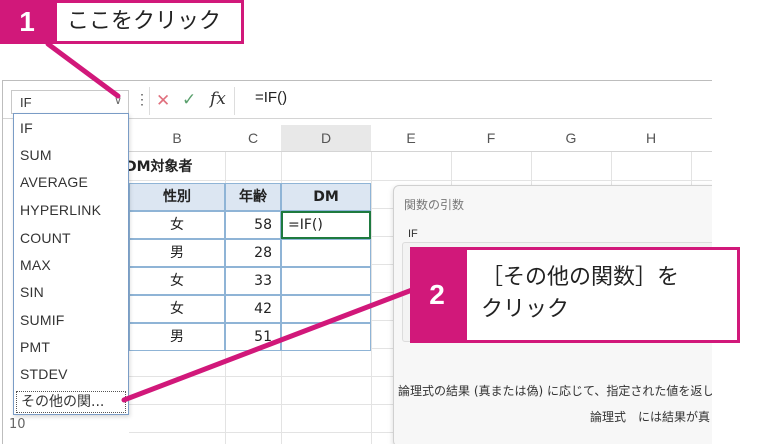 Image resolution: width=783 pixels, height=444 pixels. What do you see at coordinates (253, 138) in the screenshot?
I see `column-header-c: C` at bounding box center [253, 138].